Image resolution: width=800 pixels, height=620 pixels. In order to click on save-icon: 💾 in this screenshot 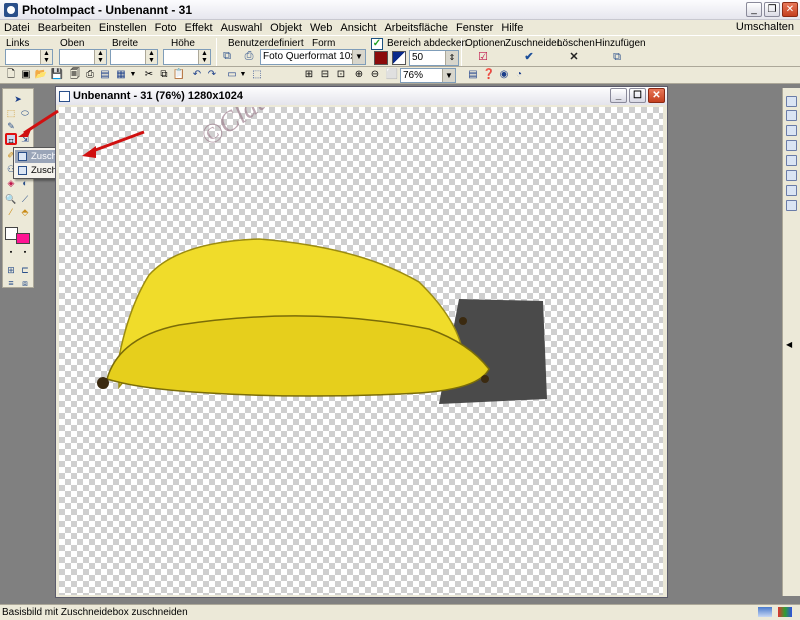, I will do `click(57, 75)`.